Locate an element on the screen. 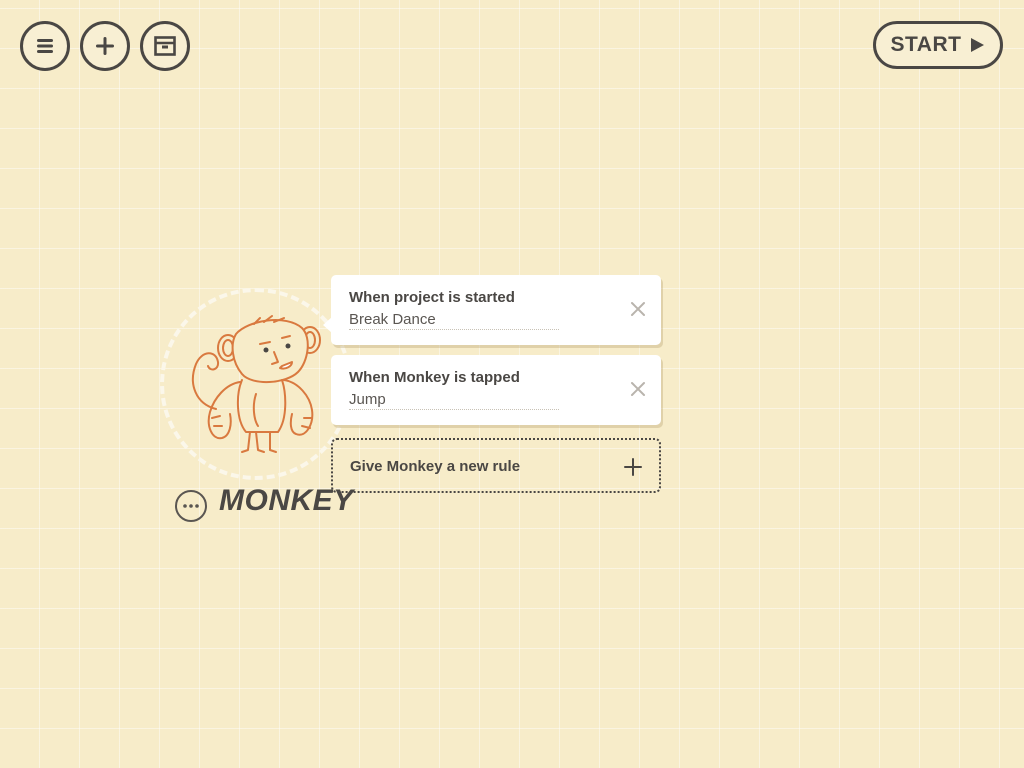 The height and width of the screenshot is (768, 1024). menu-button is located at coordinates (45, 46).